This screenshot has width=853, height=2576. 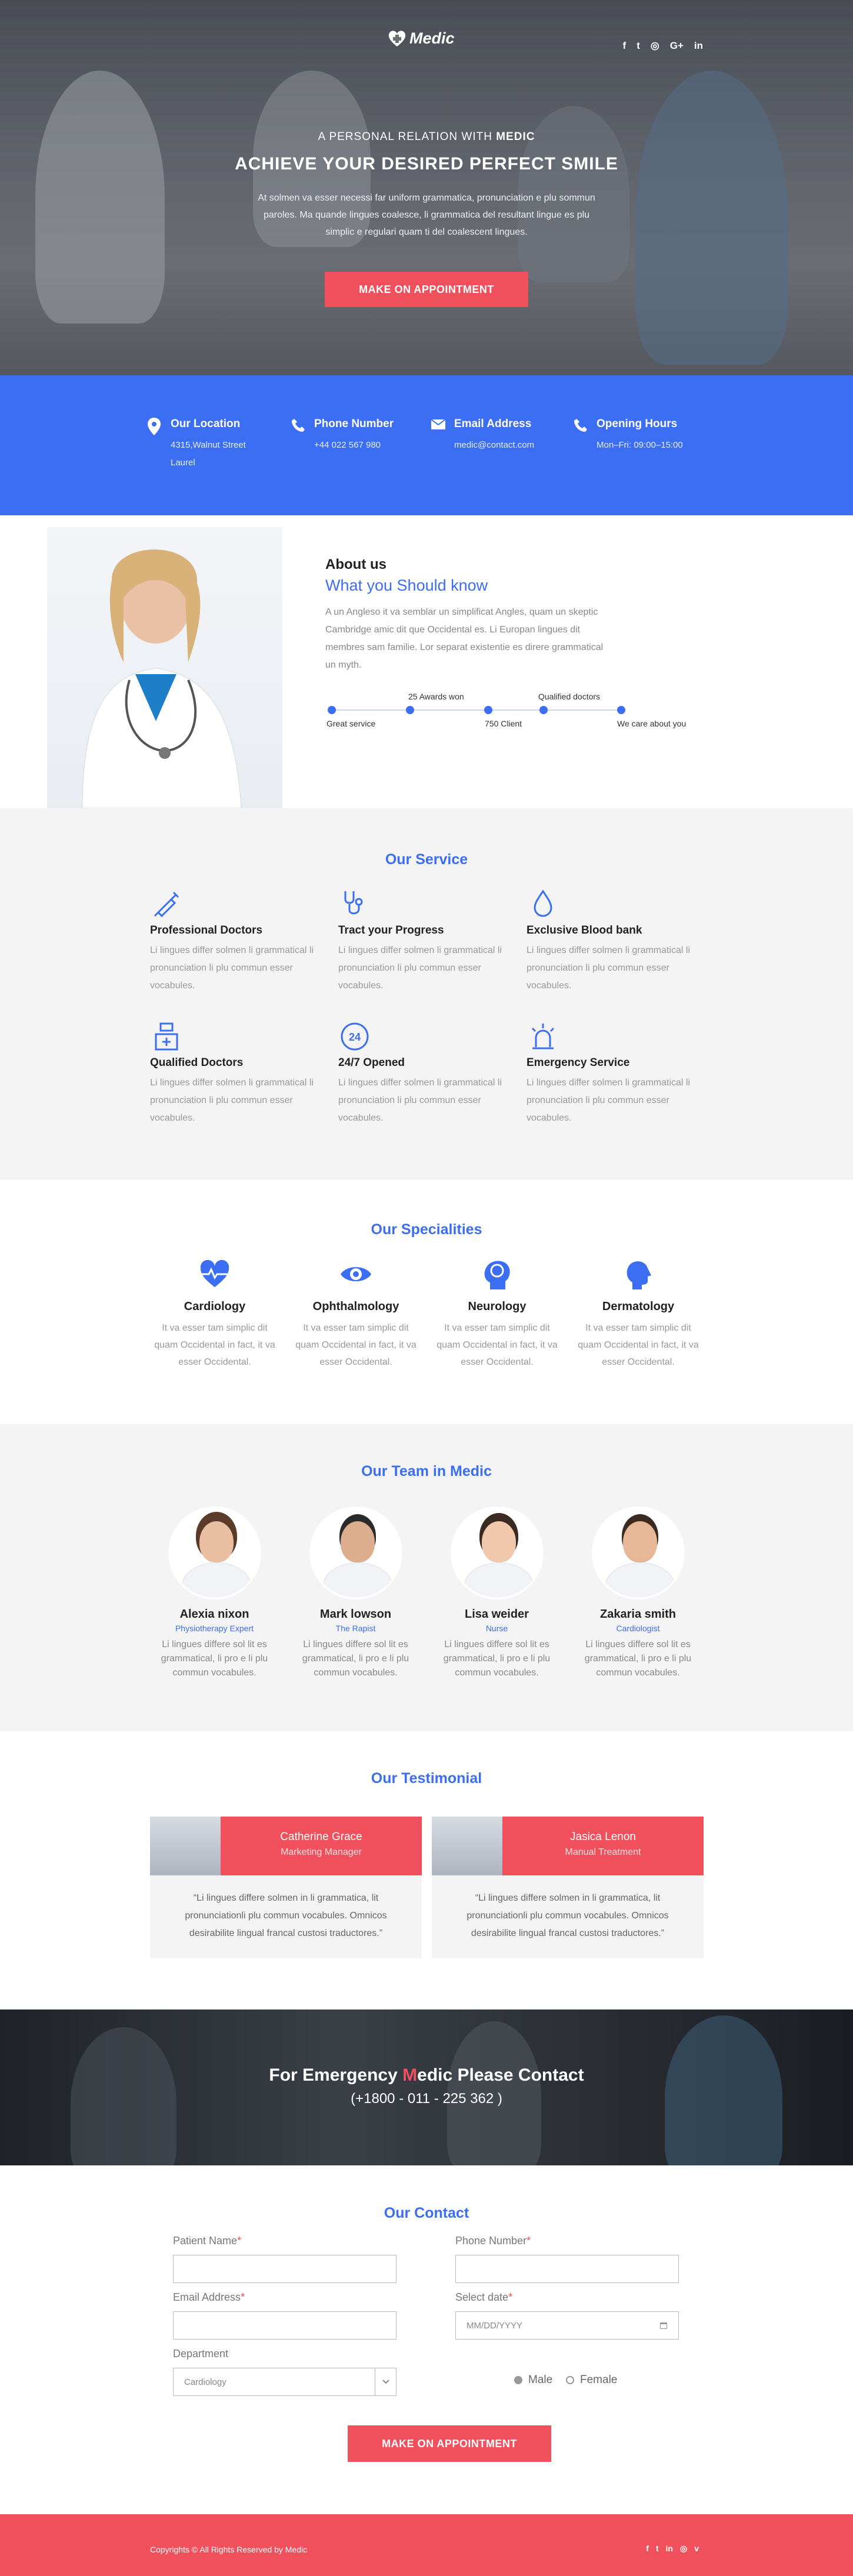 I want to click on info-phone: Phone Number +44 022 567 980, so click(x=342, y=436).